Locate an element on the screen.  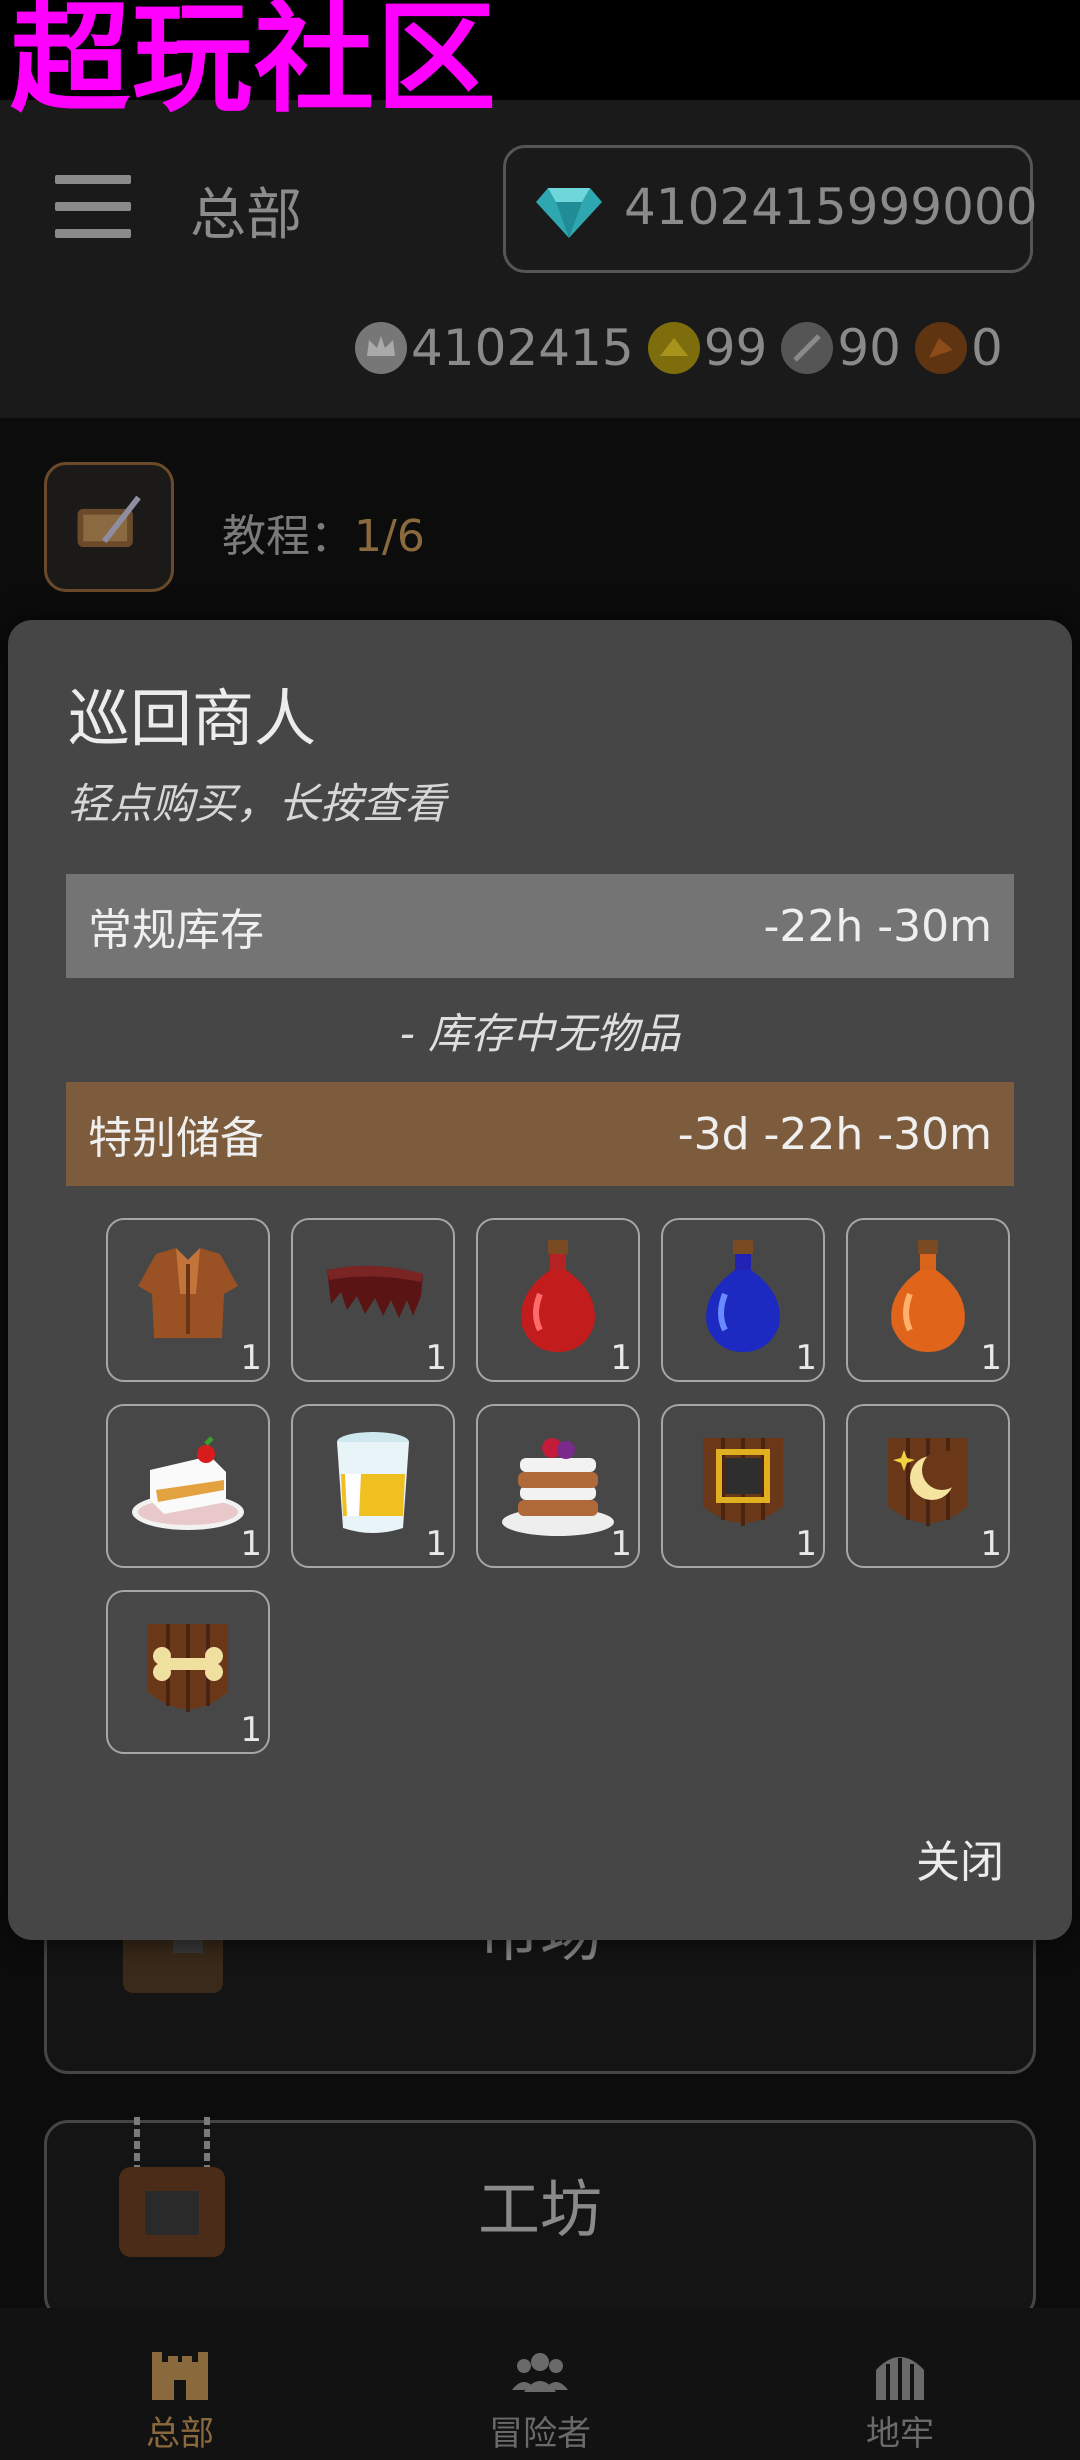
currency-silver: 4102415 is located at coordinates (494, 348).